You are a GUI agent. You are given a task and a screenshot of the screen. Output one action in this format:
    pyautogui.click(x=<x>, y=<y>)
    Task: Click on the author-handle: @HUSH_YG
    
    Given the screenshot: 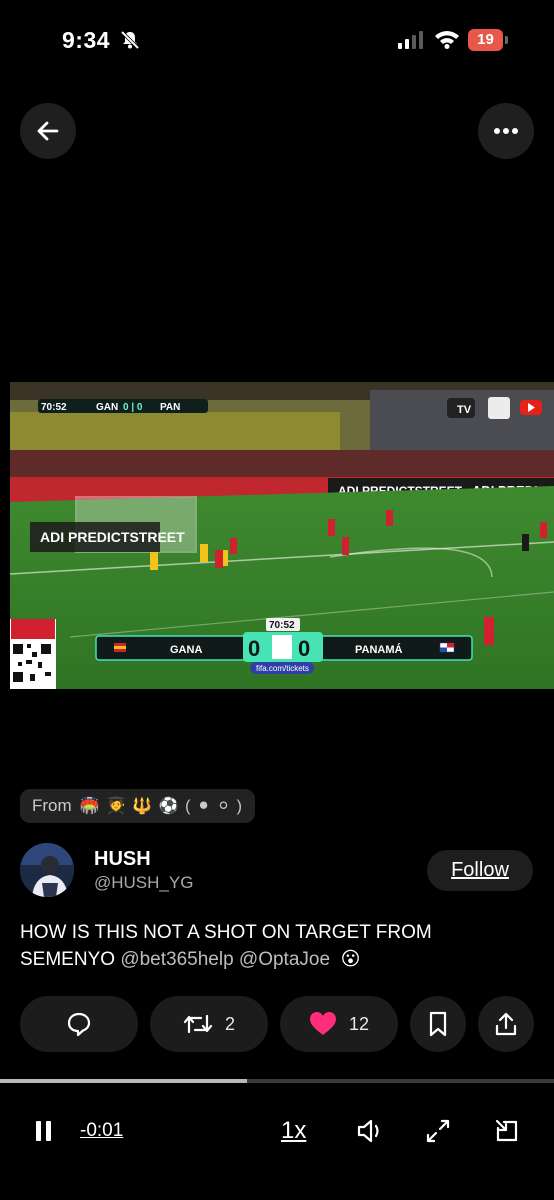 What is the action you would take?
    pyautogui.click(x=143, y=883)
    